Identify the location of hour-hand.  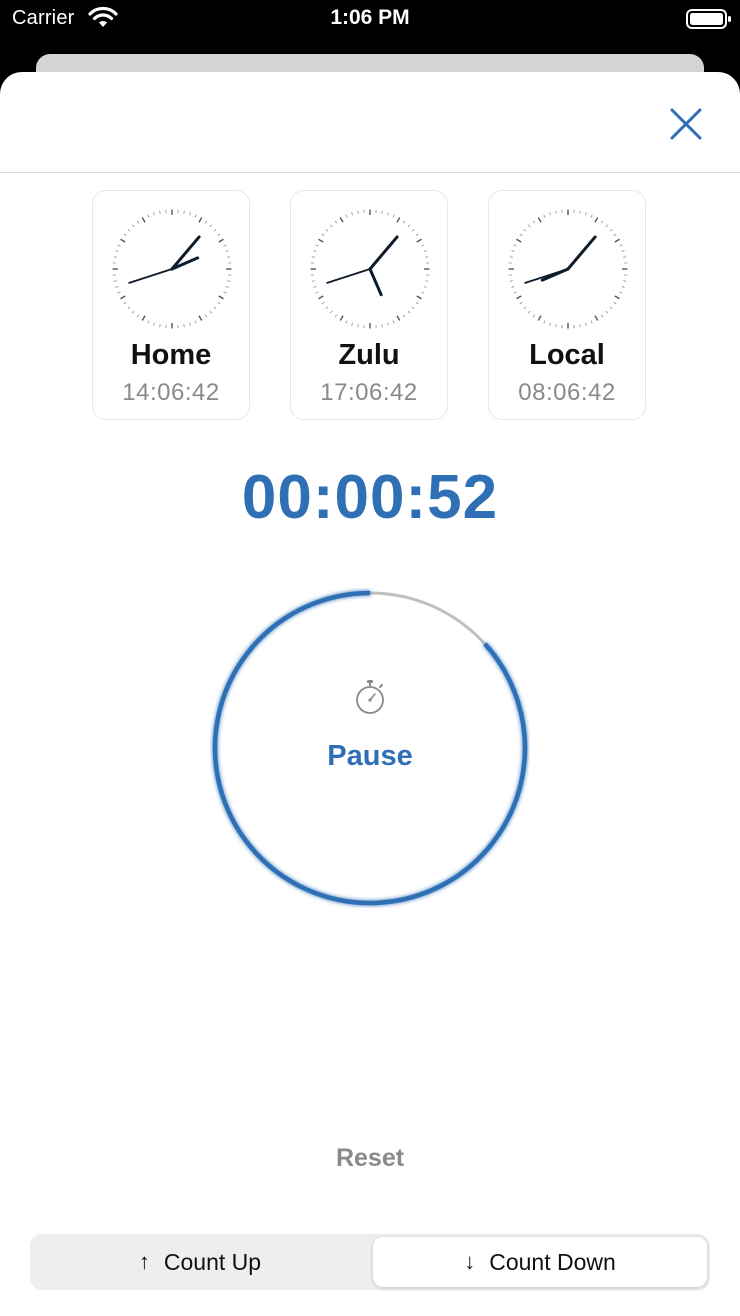
(375, 282).